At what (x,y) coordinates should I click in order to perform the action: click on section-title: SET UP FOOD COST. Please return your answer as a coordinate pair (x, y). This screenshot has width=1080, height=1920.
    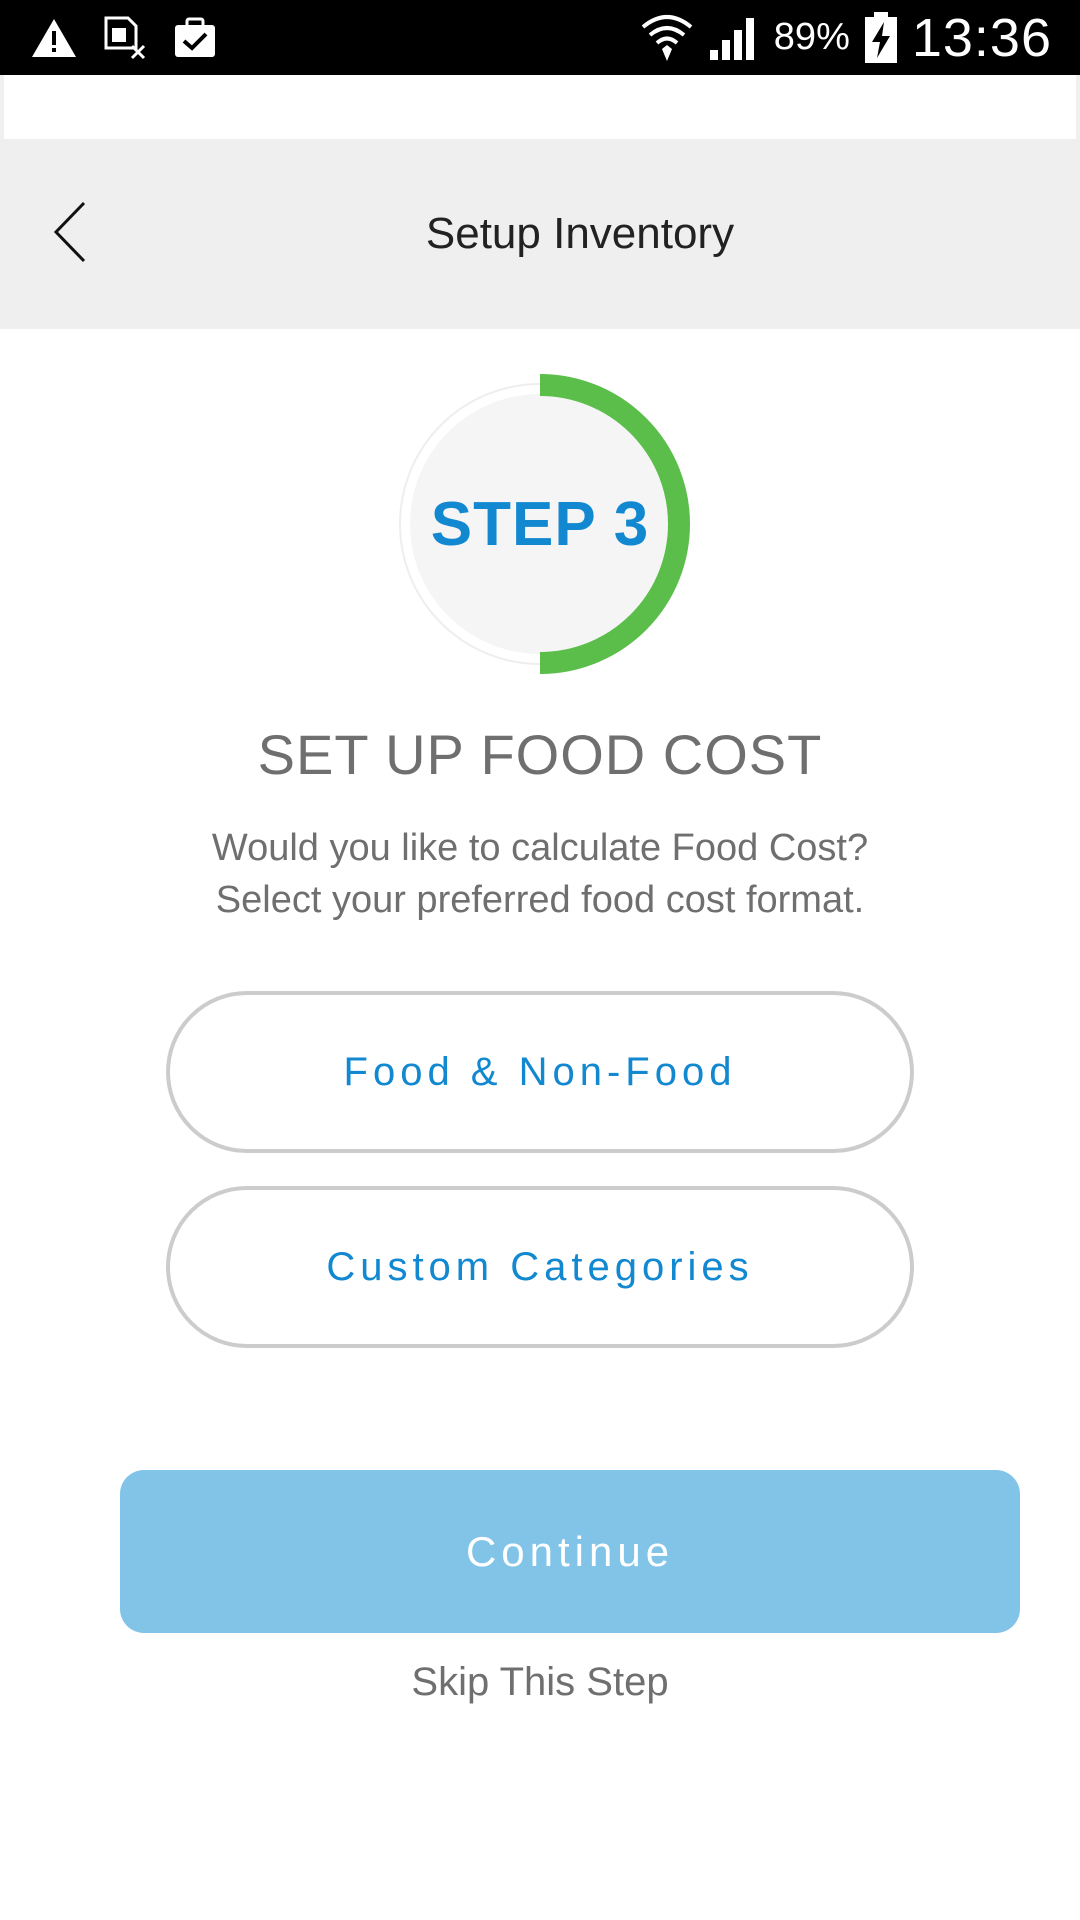
    Looking at the image, I should click on (540, 754).